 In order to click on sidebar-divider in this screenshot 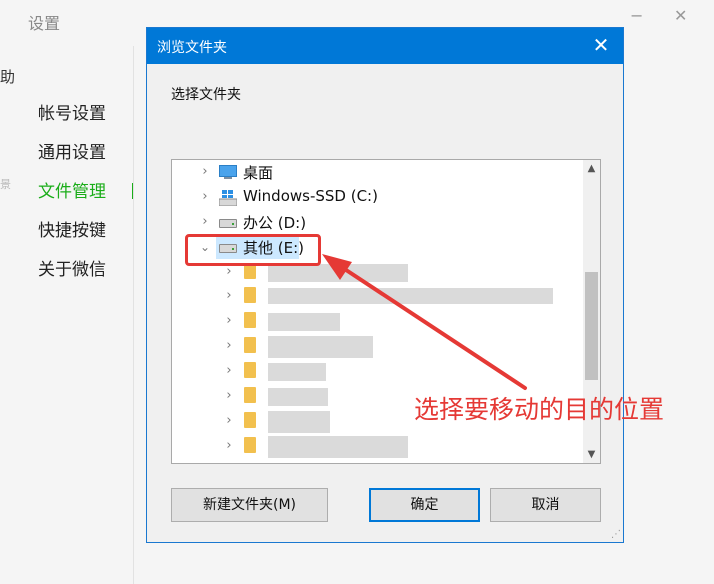, I will do `click(133, 315)`.